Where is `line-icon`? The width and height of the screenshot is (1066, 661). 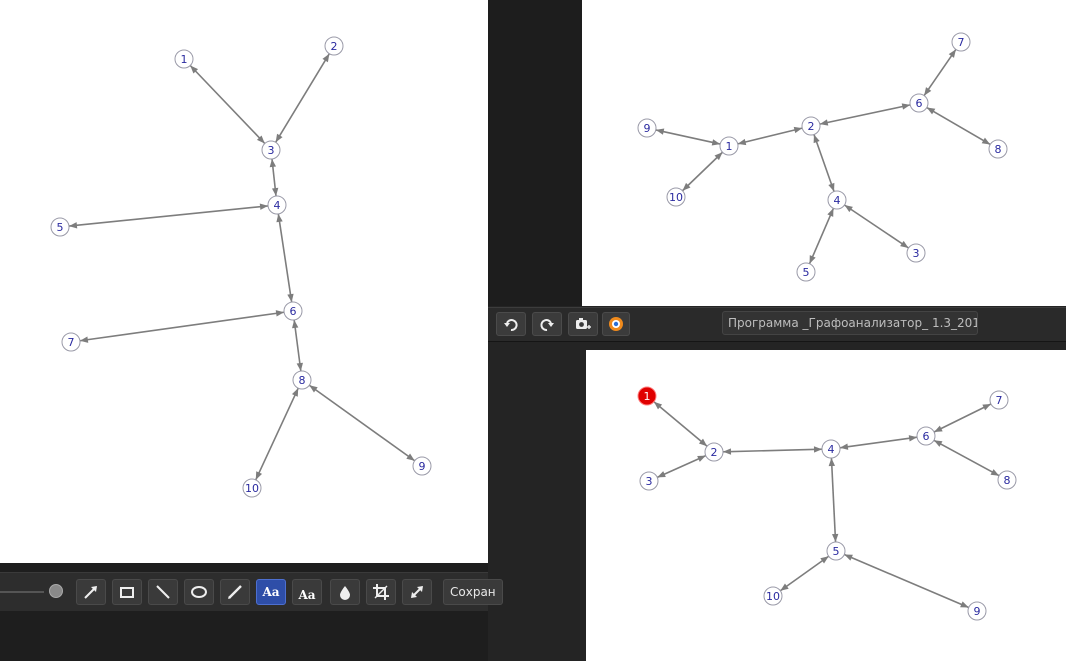
line-icon is located at coordinates (163, 592).